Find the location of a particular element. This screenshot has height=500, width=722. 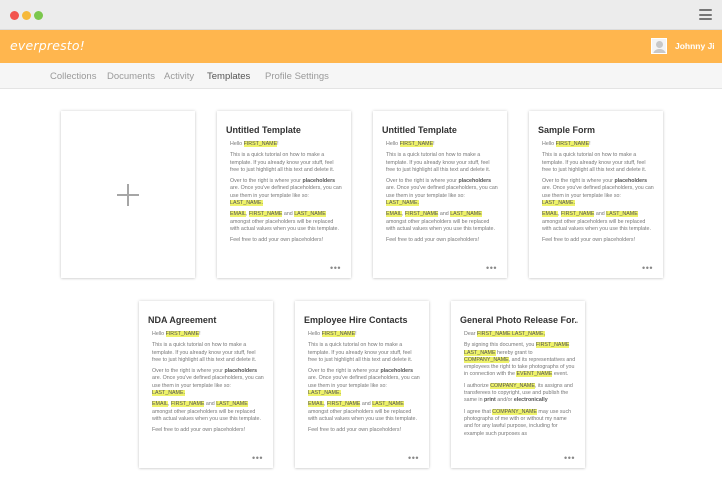

plus-icon is located at coordinates (128, 194).